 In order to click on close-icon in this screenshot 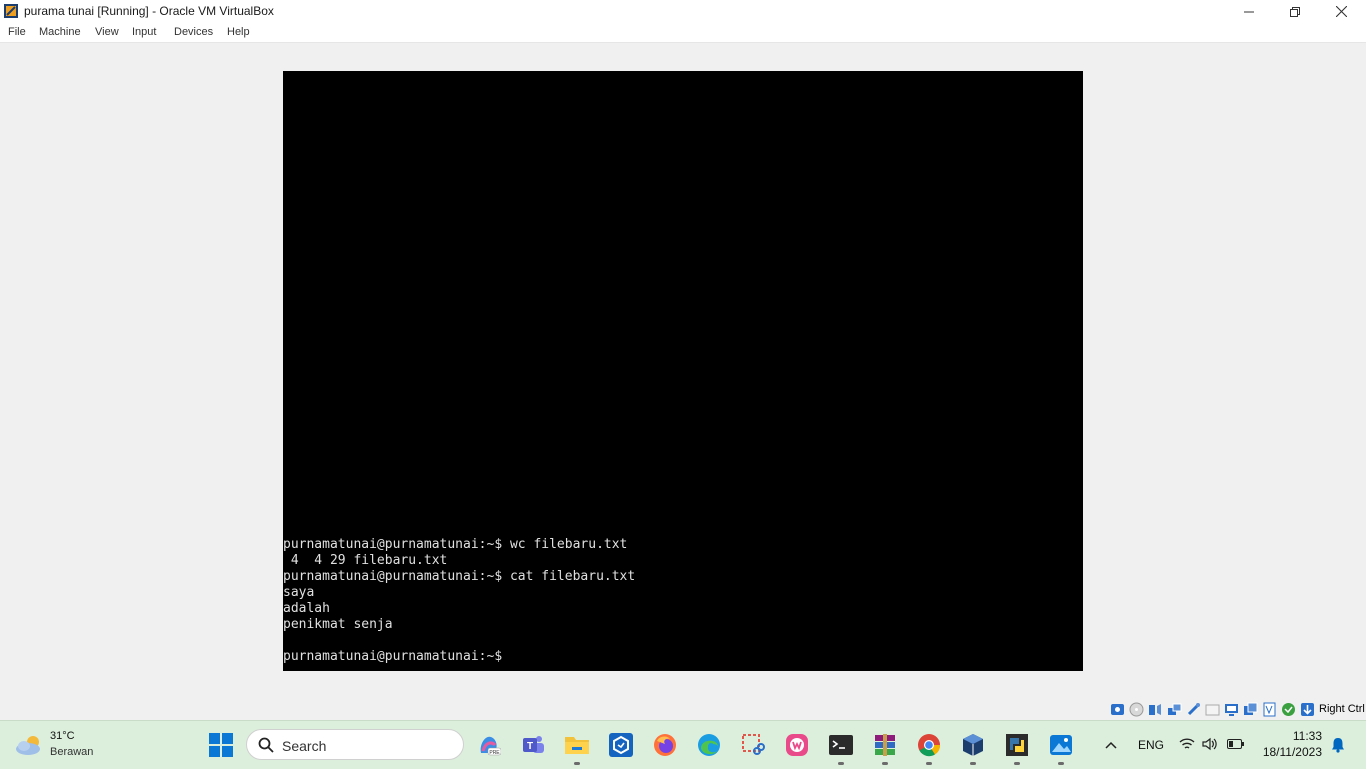, I will do `click(1341, 11)`.